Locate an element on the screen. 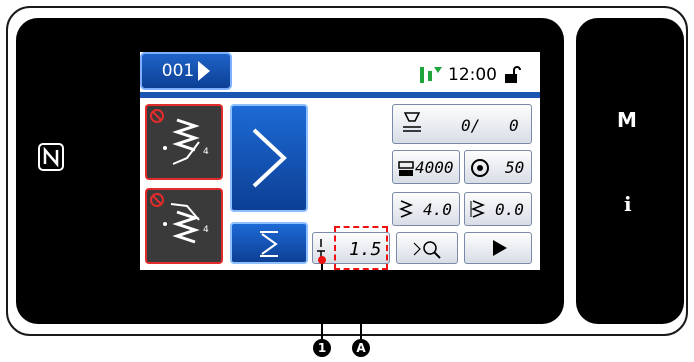 This screenshot has width=694, height=362. sewing-speed-value: 4000 is located at coordinates (434, 167).